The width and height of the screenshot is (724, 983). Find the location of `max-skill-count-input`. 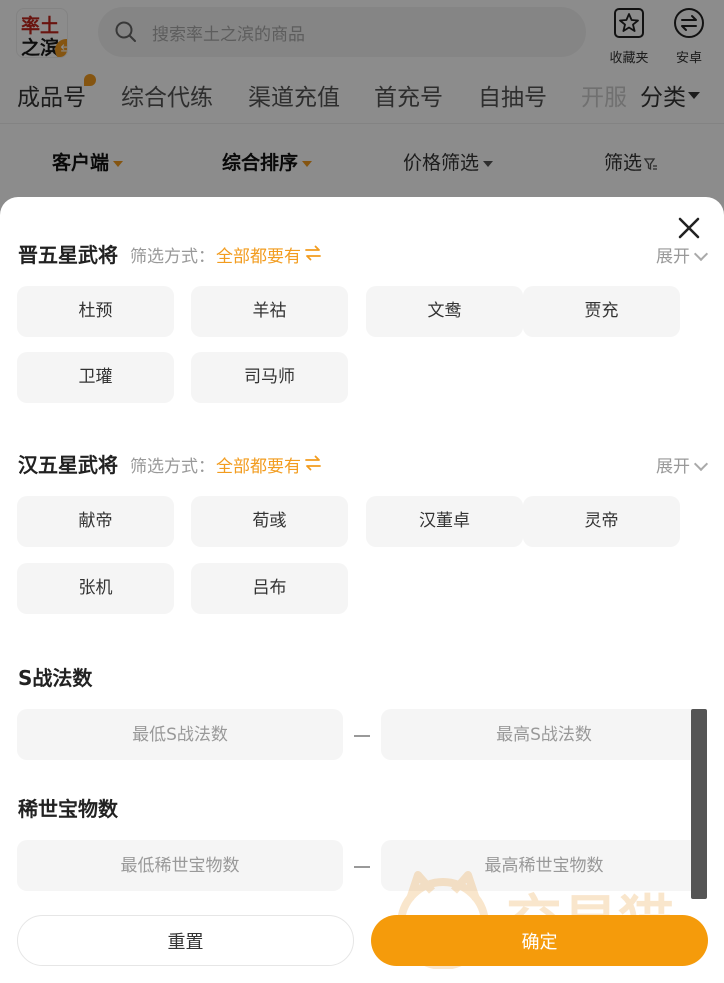

max-skill-count-input is located at coordinates (544, 734).